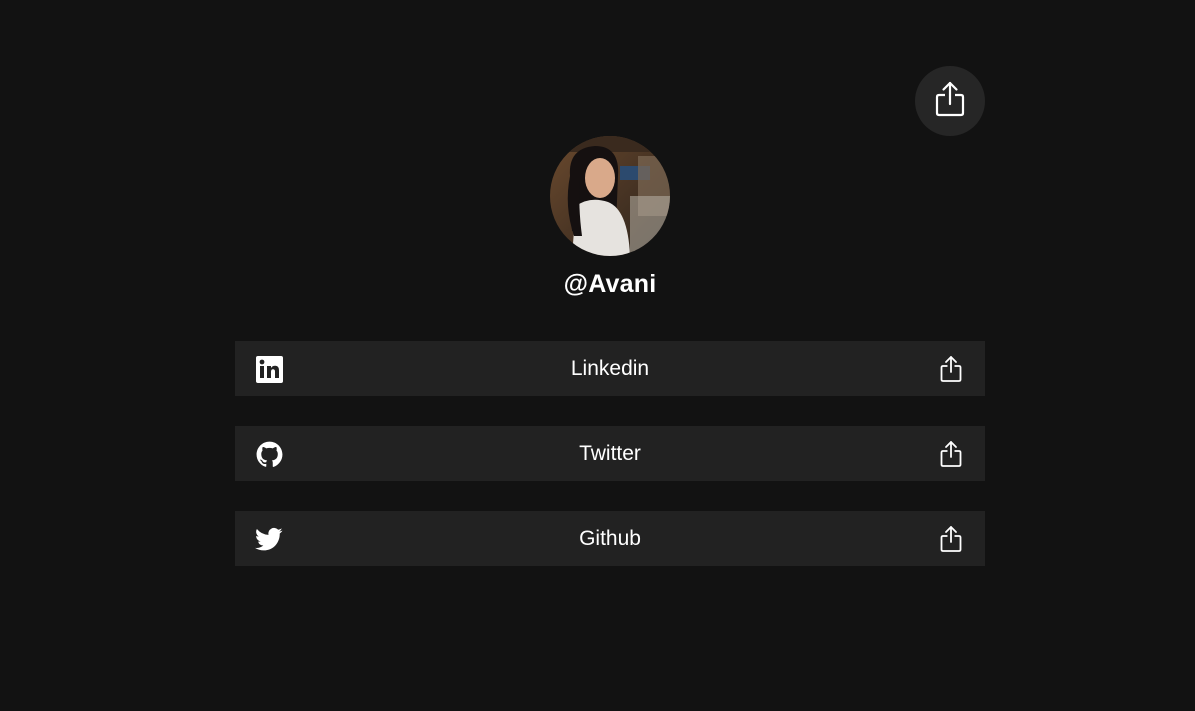 This screenshot has height=711, width=1195. I want to click on avatar, so click(610, 196).